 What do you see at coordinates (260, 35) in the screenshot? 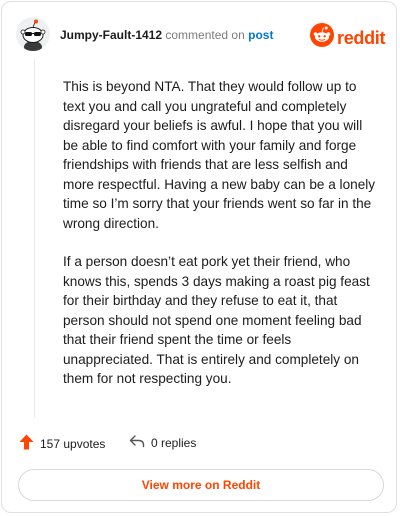
I see `post-link: post` at bounding box center [260, 35].